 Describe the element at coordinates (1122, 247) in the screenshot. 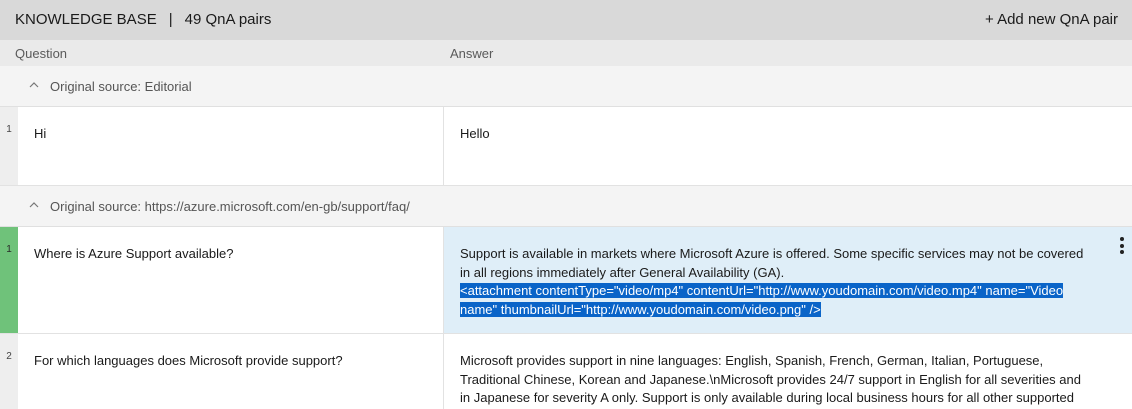

I see `more-options-icon` at that location.